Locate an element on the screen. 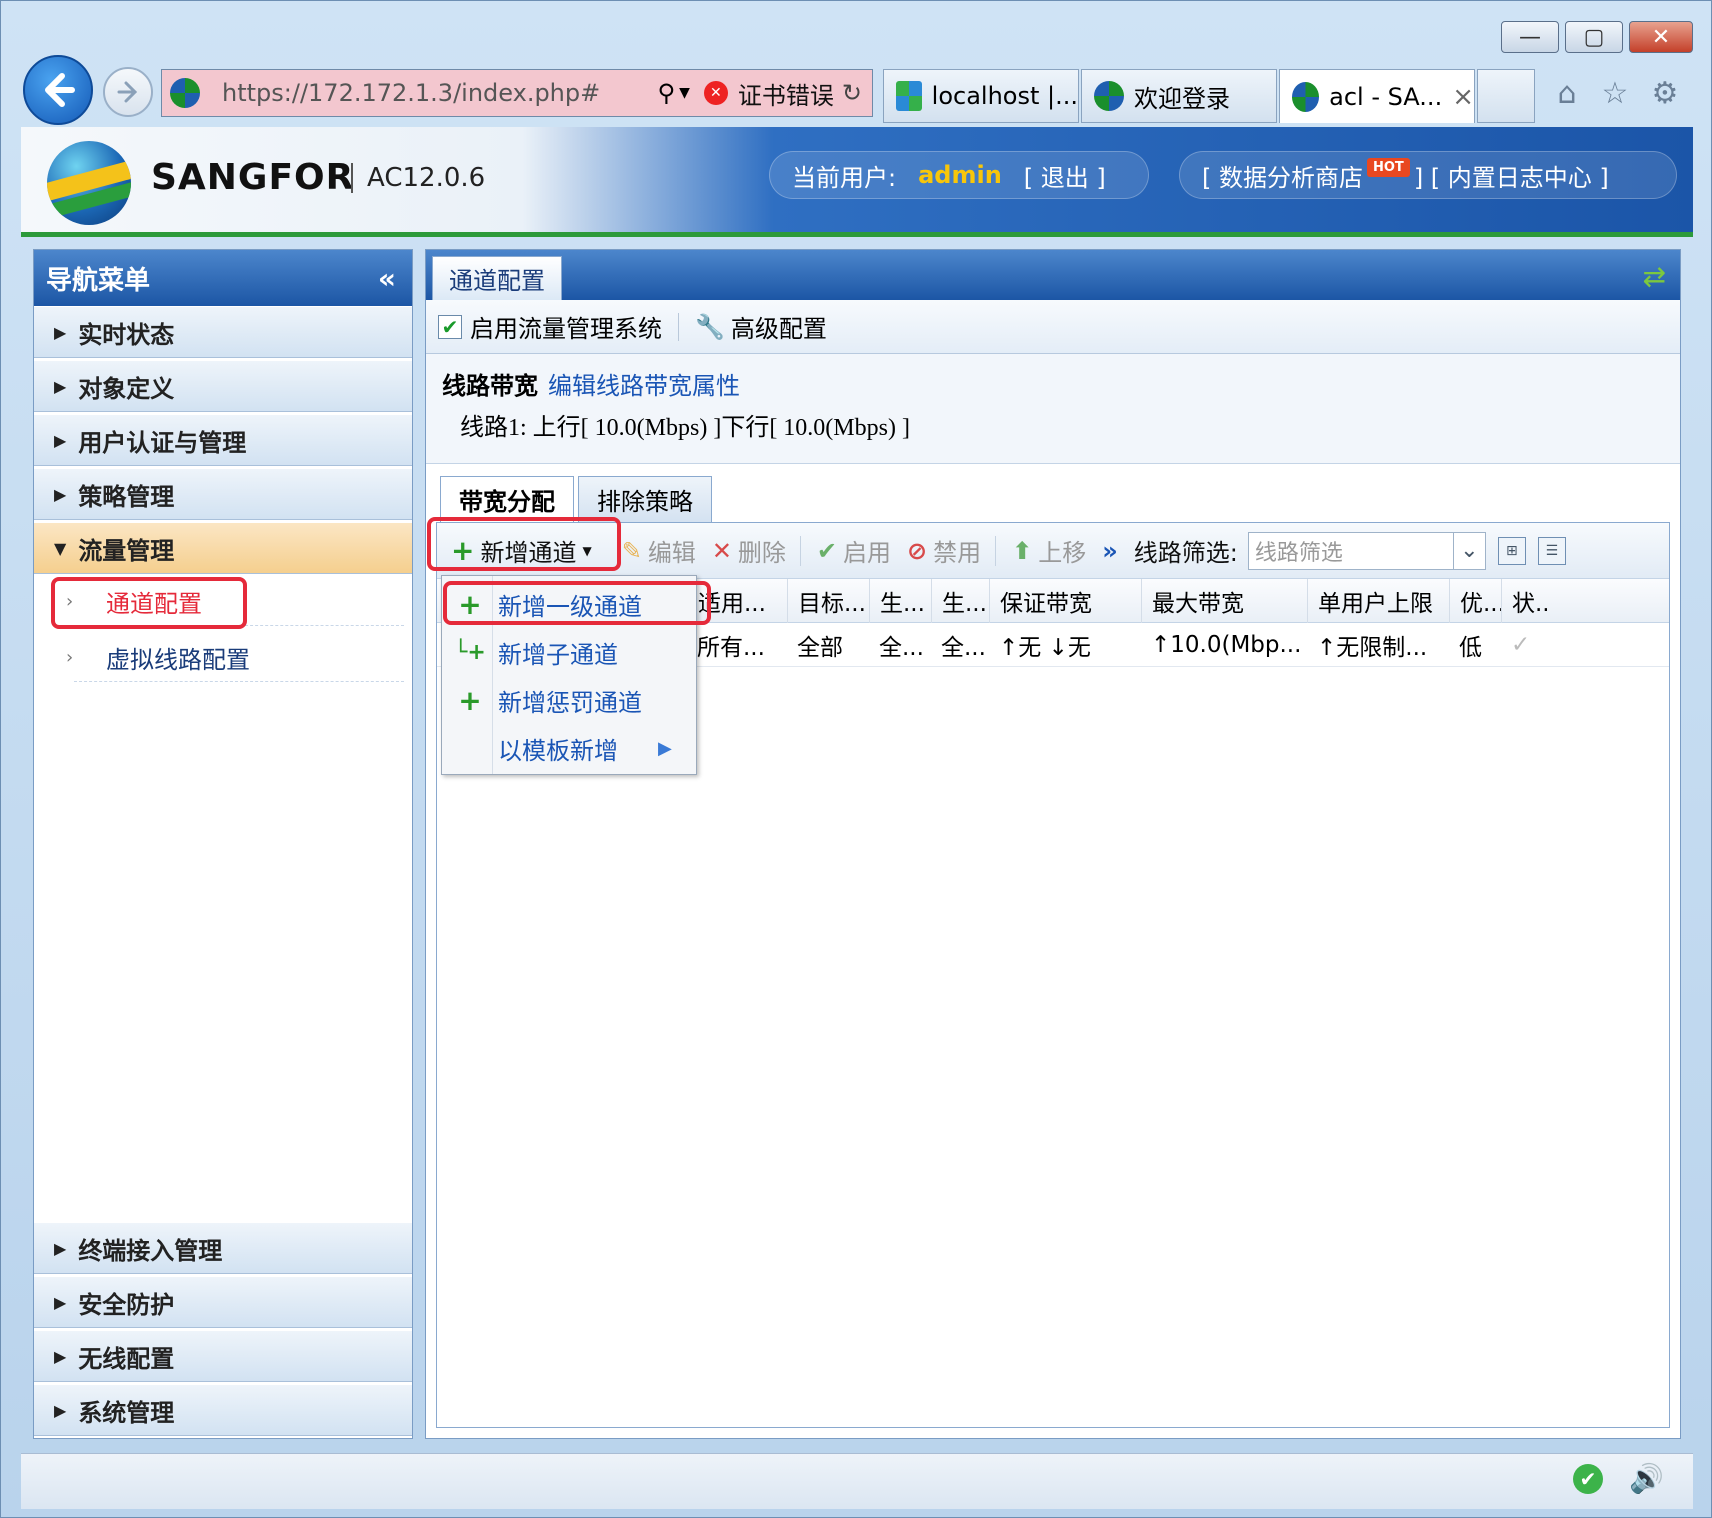  move-up-label: 上移 is located at coordinates (1062, 553).